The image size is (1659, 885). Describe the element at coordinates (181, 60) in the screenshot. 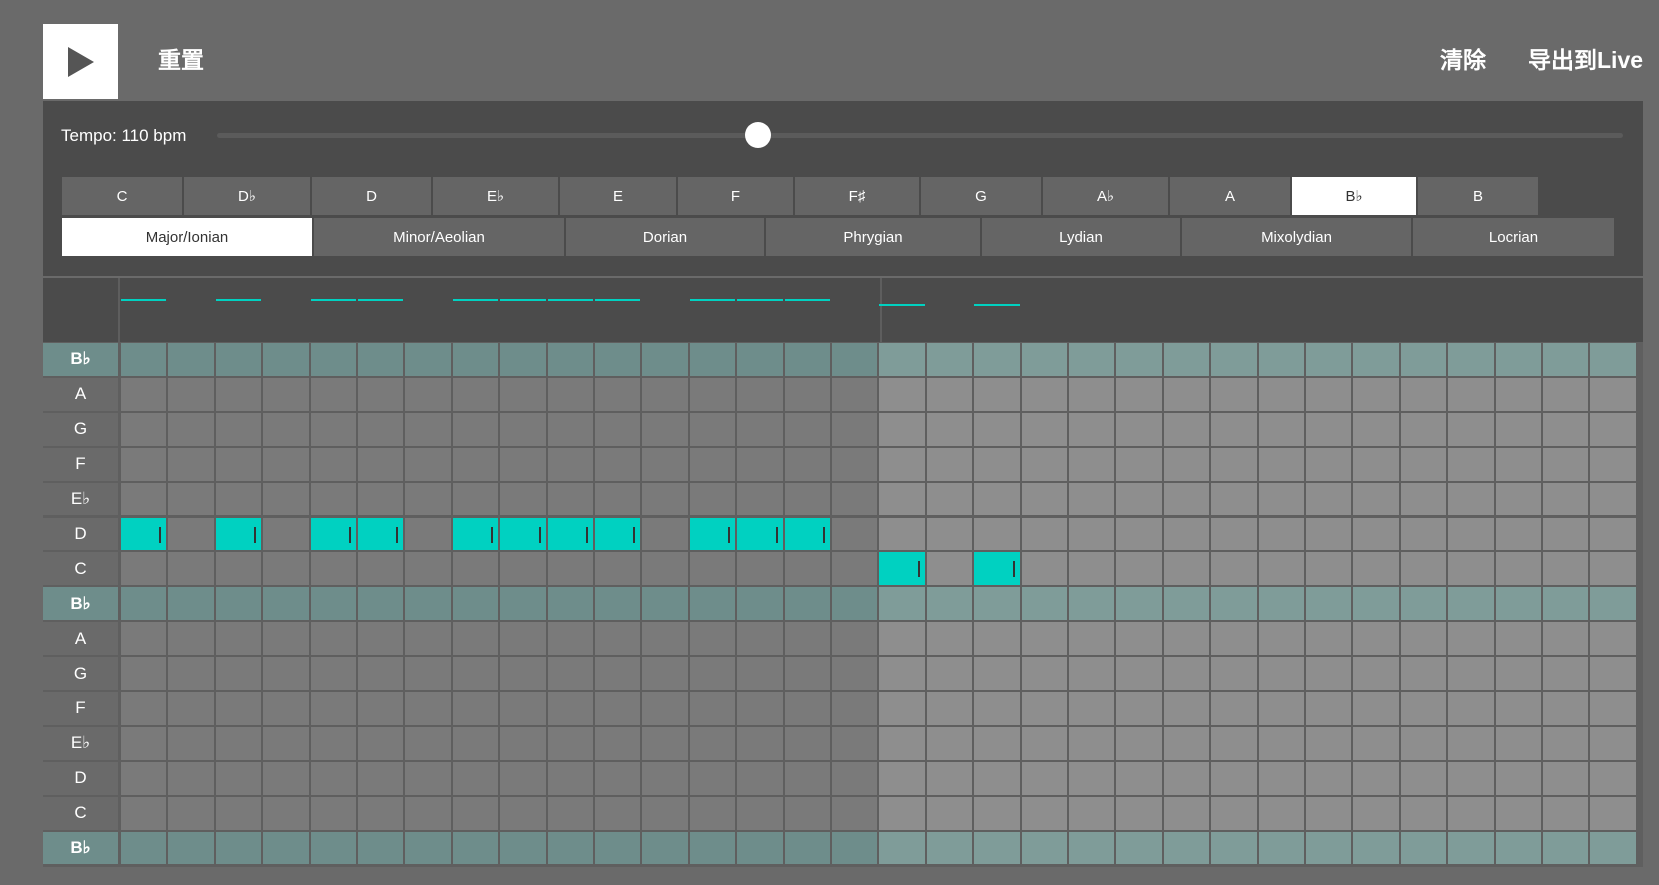

I see `reset-button: 重置` at that location.